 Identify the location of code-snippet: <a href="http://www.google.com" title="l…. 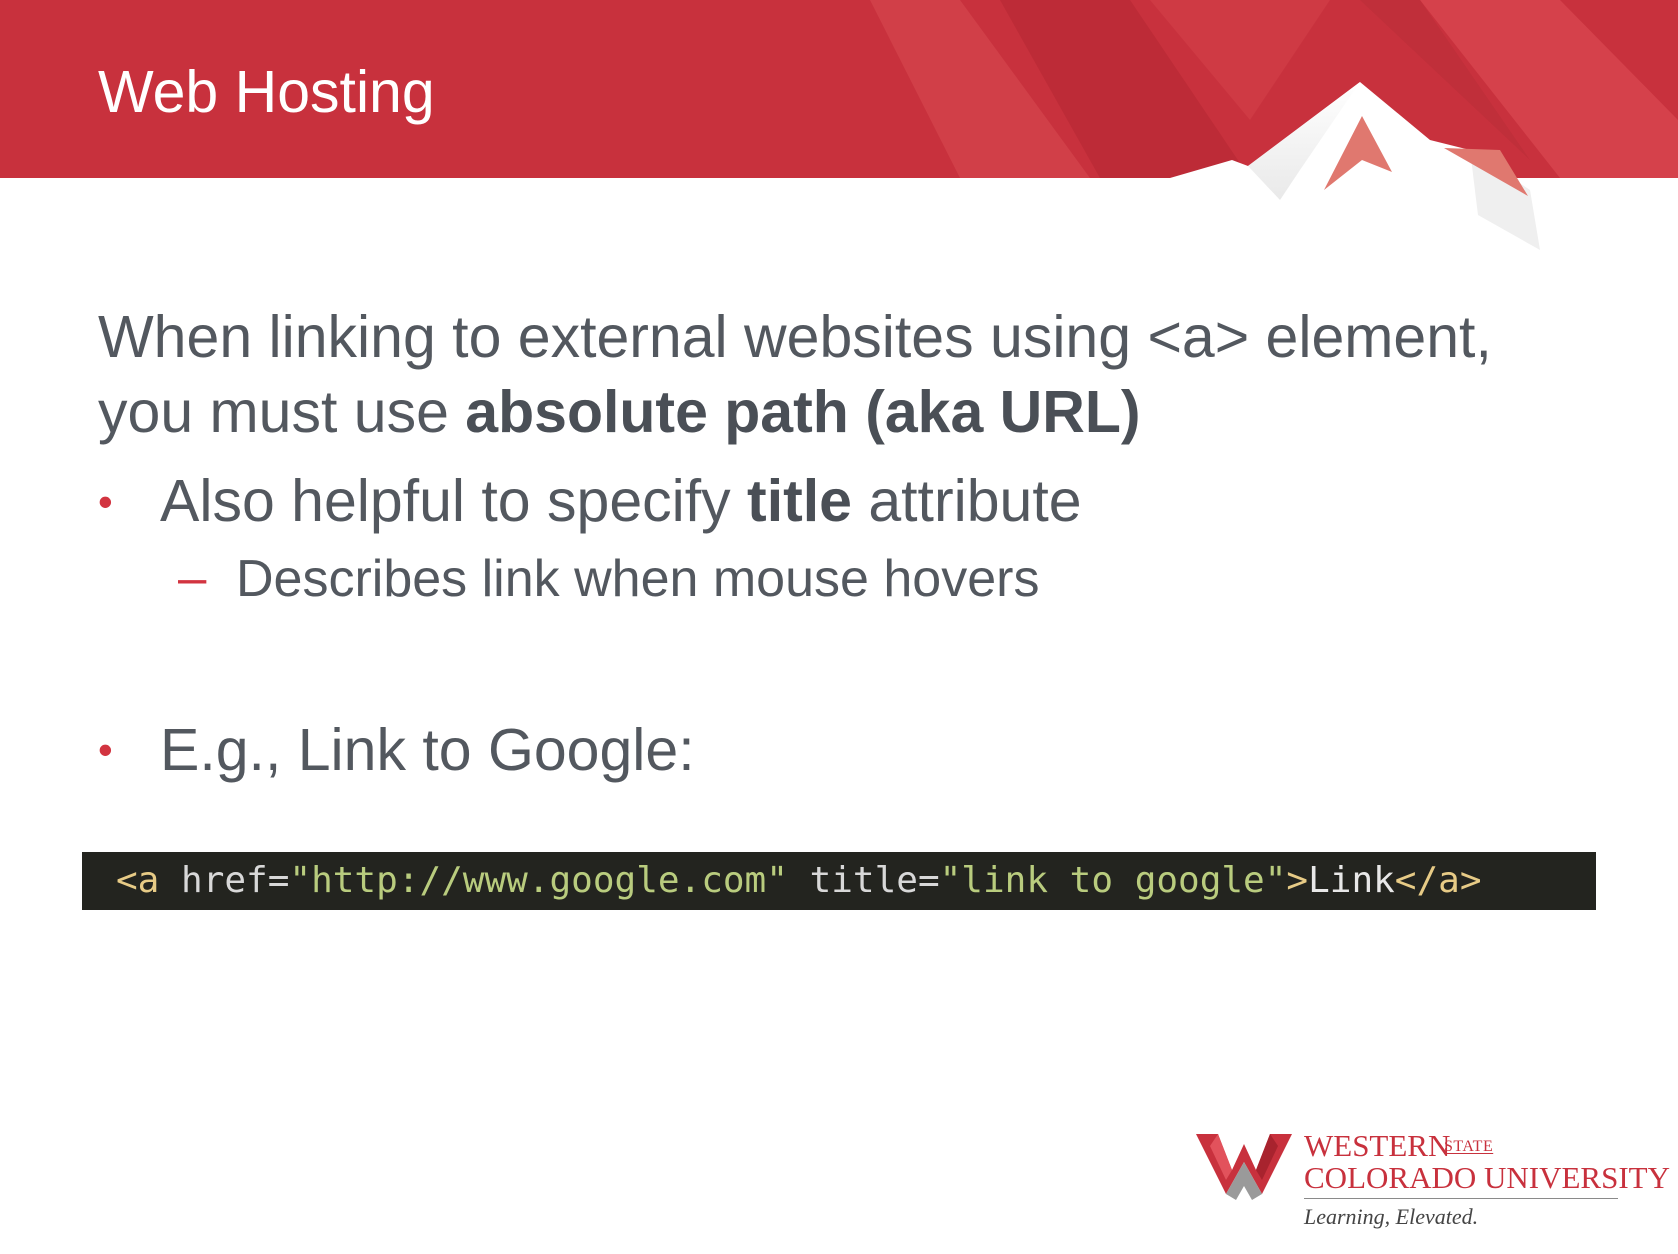
(839, 881).